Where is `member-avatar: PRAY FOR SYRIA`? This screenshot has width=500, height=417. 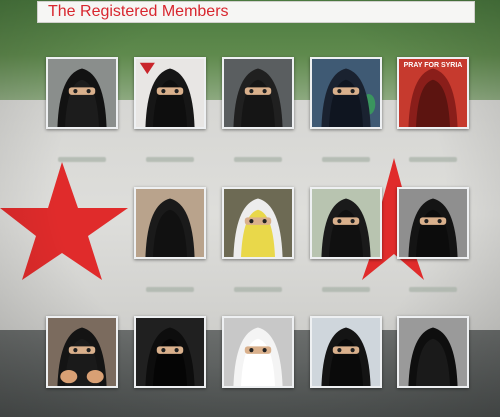 member-avatar: PRAY FOR SYRIA is located at coordinates (433, 93).